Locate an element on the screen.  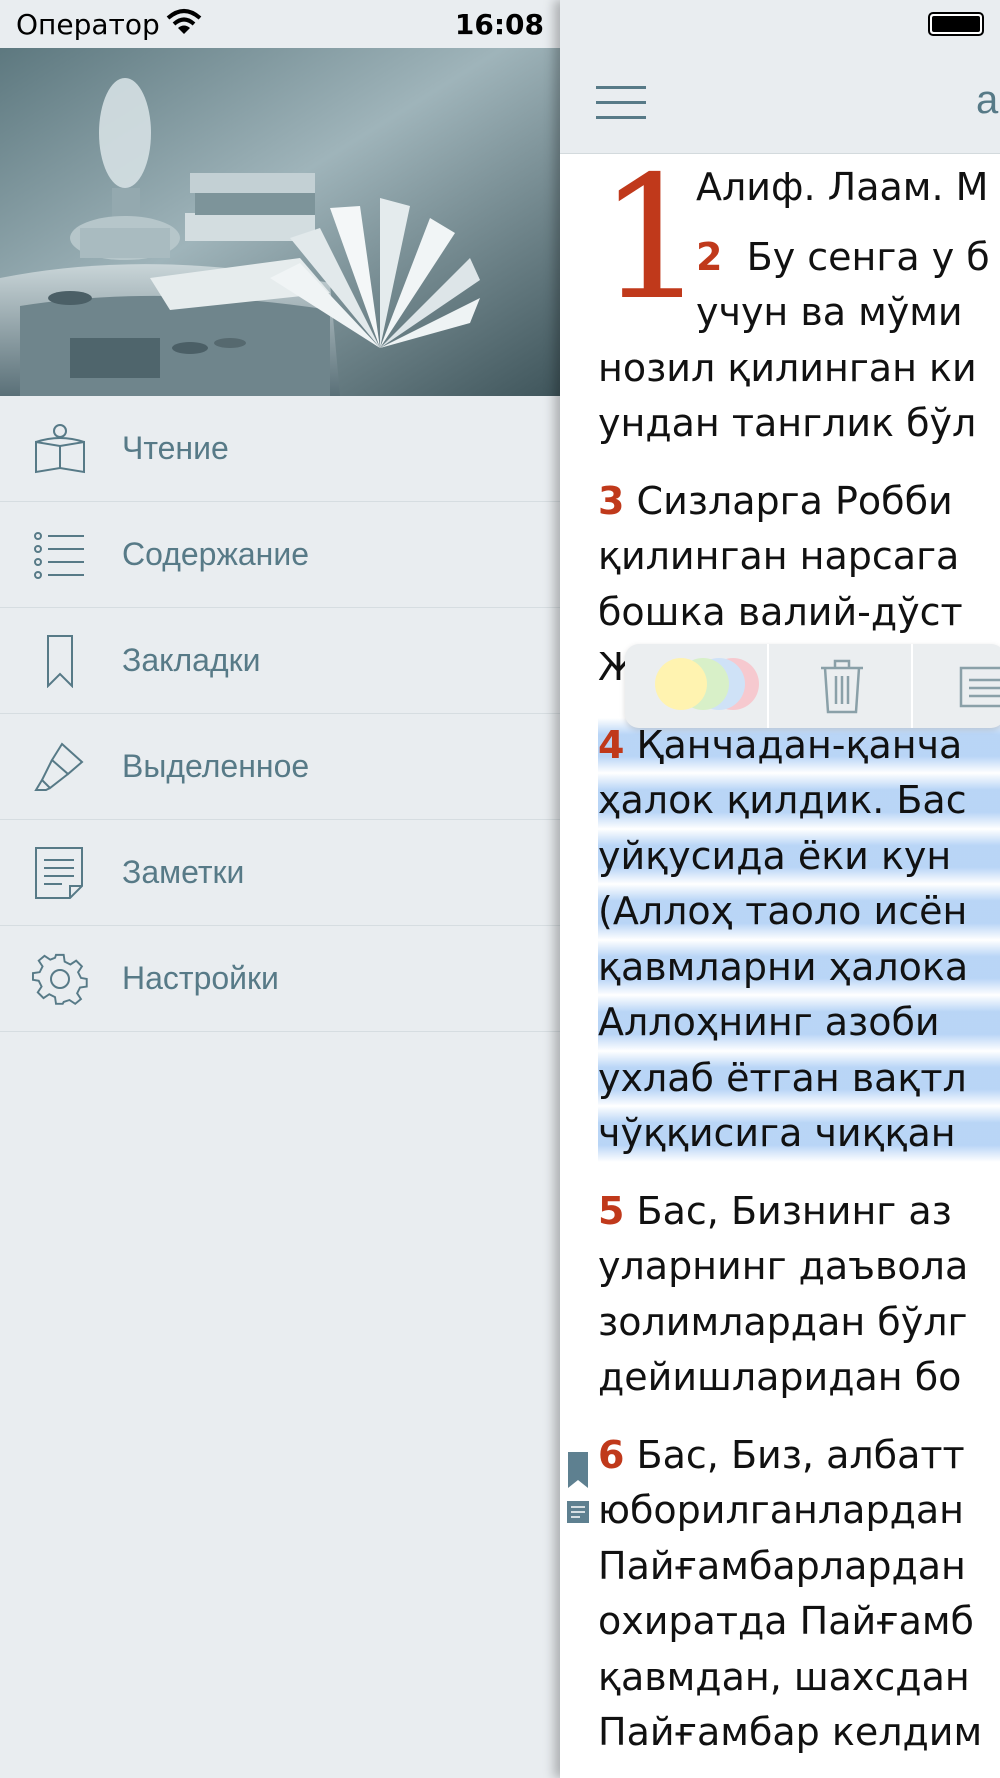
verse-line: Пайғамбарлардан is located at coordinates (782, 1565).